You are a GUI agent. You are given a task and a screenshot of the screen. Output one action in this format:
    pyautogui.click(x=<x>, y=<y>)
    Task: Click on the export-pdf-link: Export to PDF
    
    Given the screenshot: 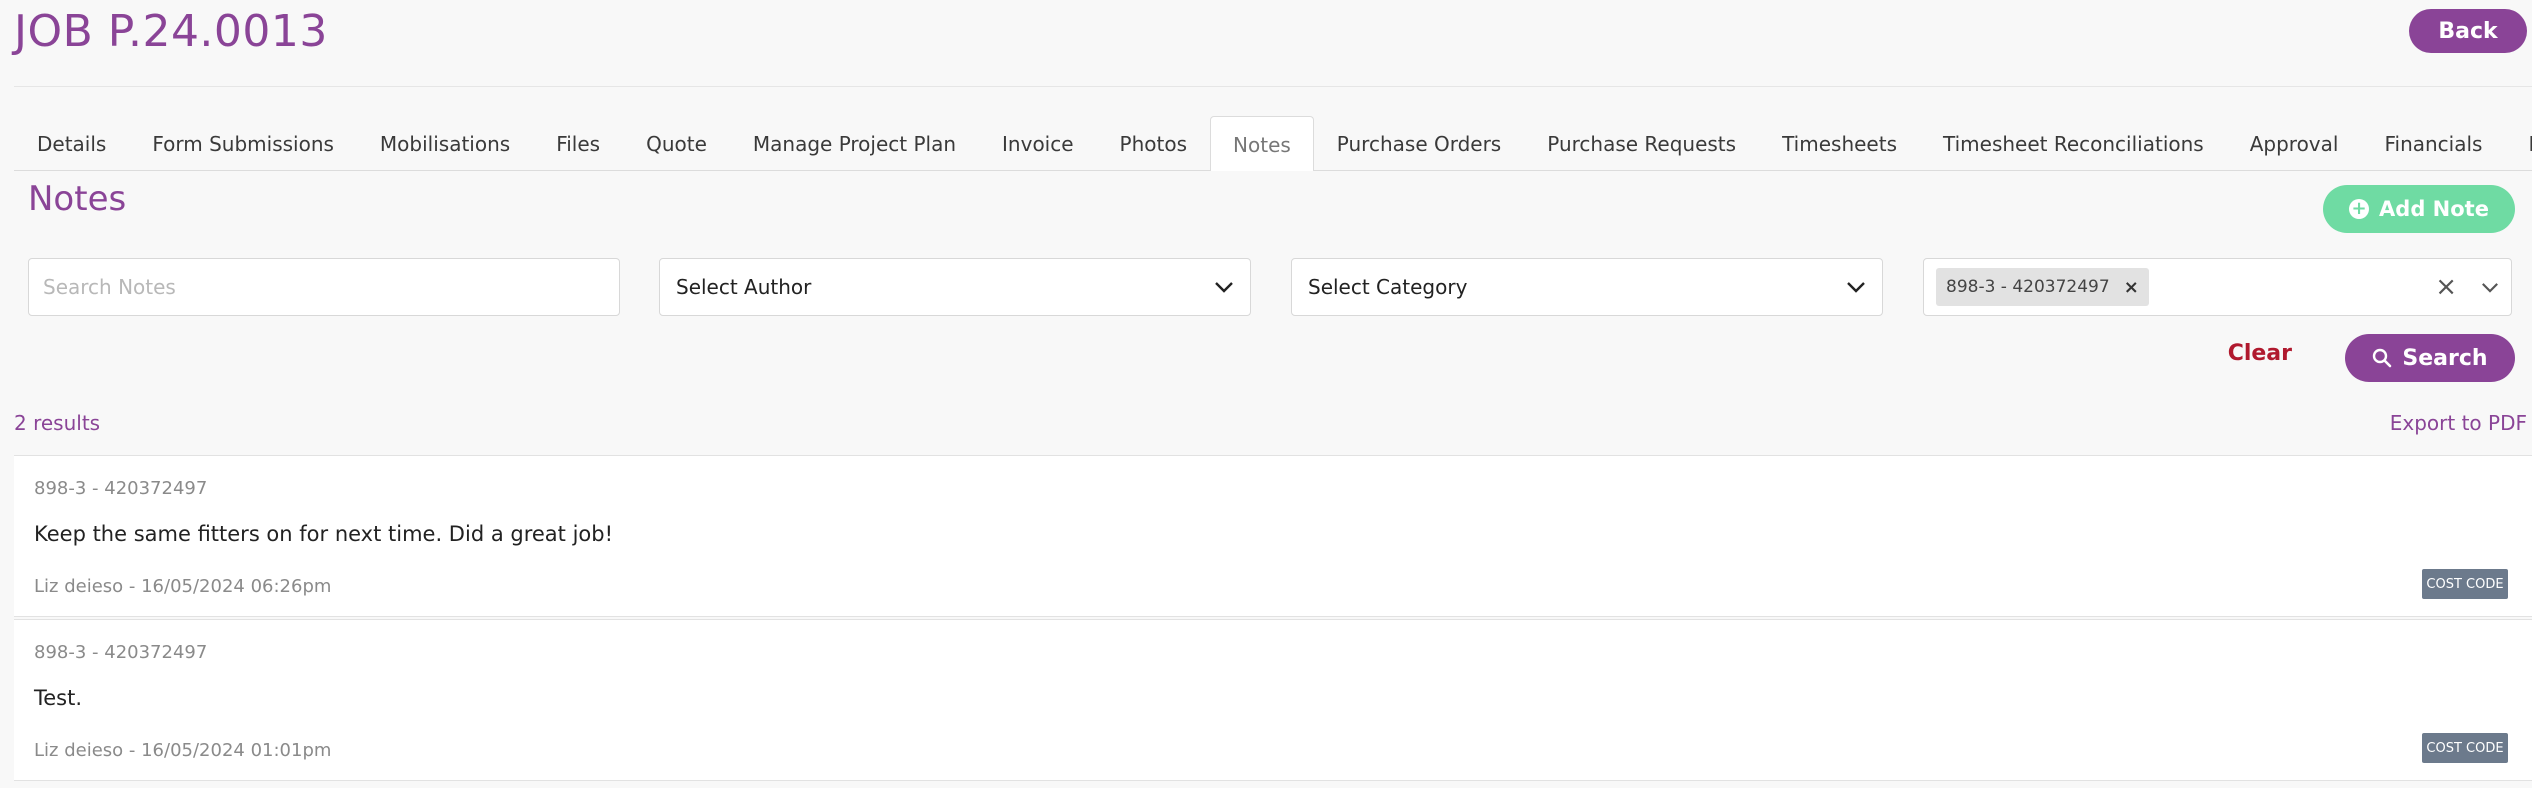 What is the action you would take?
    pyautogui.click(x=2458, y=423)
    